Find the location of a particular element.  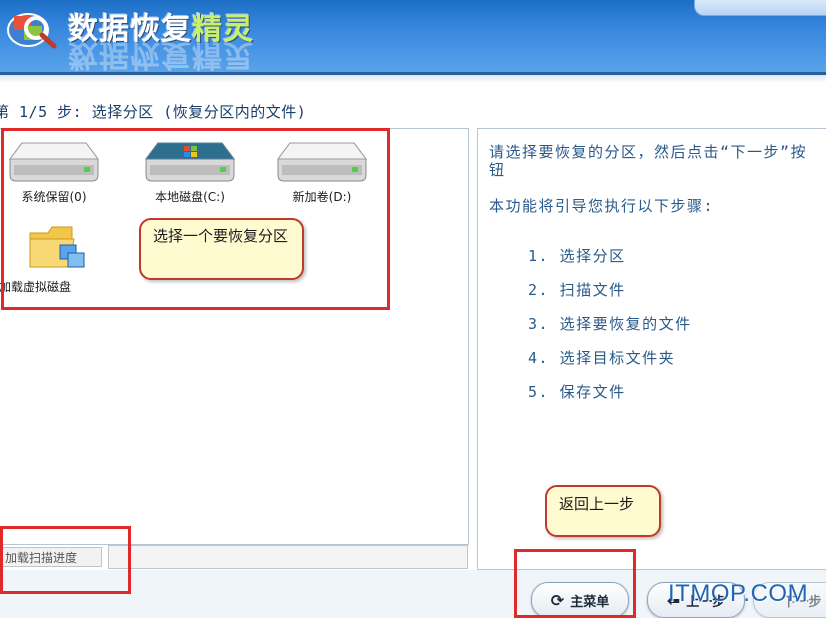

progress-bar is located at coordinates (288, 557).